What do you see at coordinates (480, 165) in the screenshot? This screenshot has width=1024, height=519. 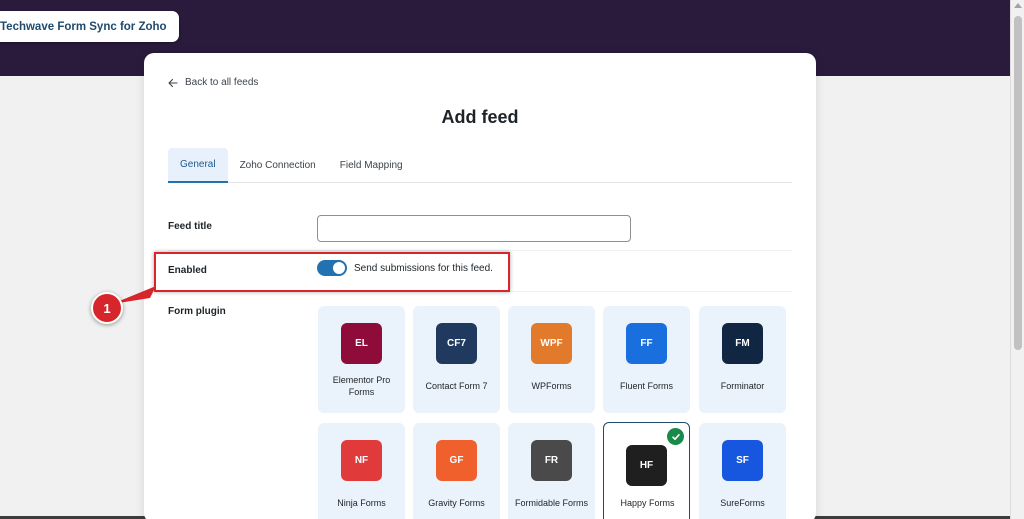 I see `feed-tabs: General Zoho Connection Field Mapping` at bounding box center [480, 165].